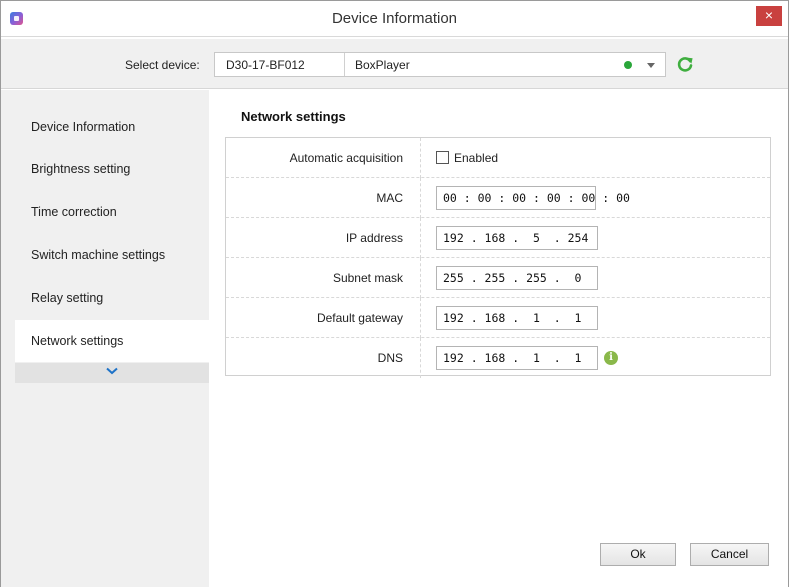  I want to click on default-gateway-field: 192 . 168 . 1 . 1, so click(517, 318).